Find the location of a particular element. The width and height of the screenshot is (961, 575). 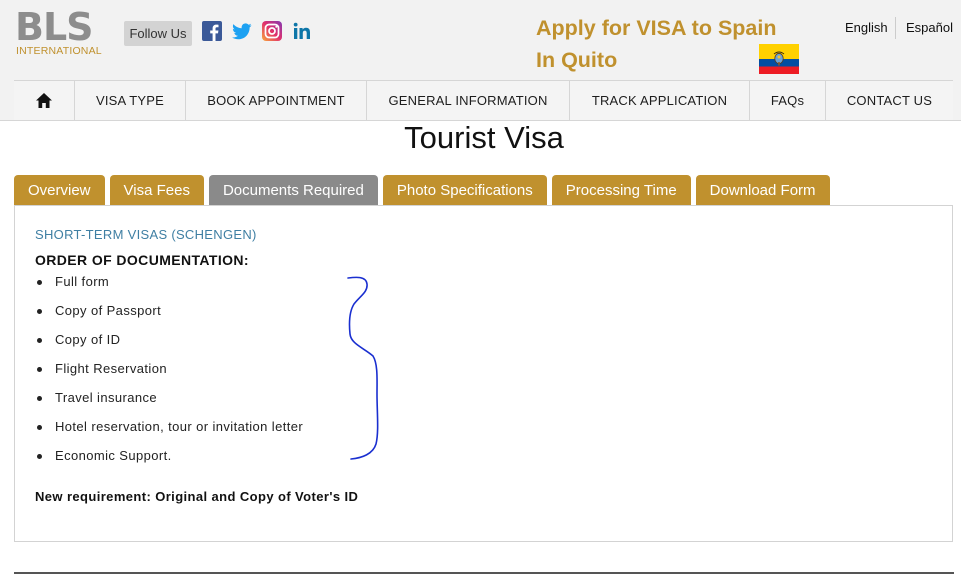

tab-processing-time: Processing Time is located at coordinates (621, 190).